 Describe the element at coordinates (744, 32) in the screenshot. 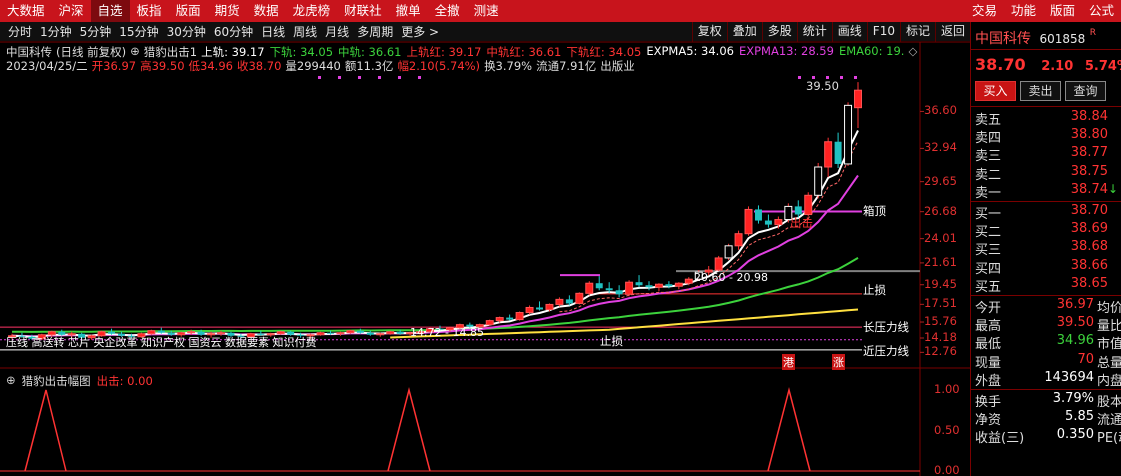

I see `tool-button: 叠加` at that location.